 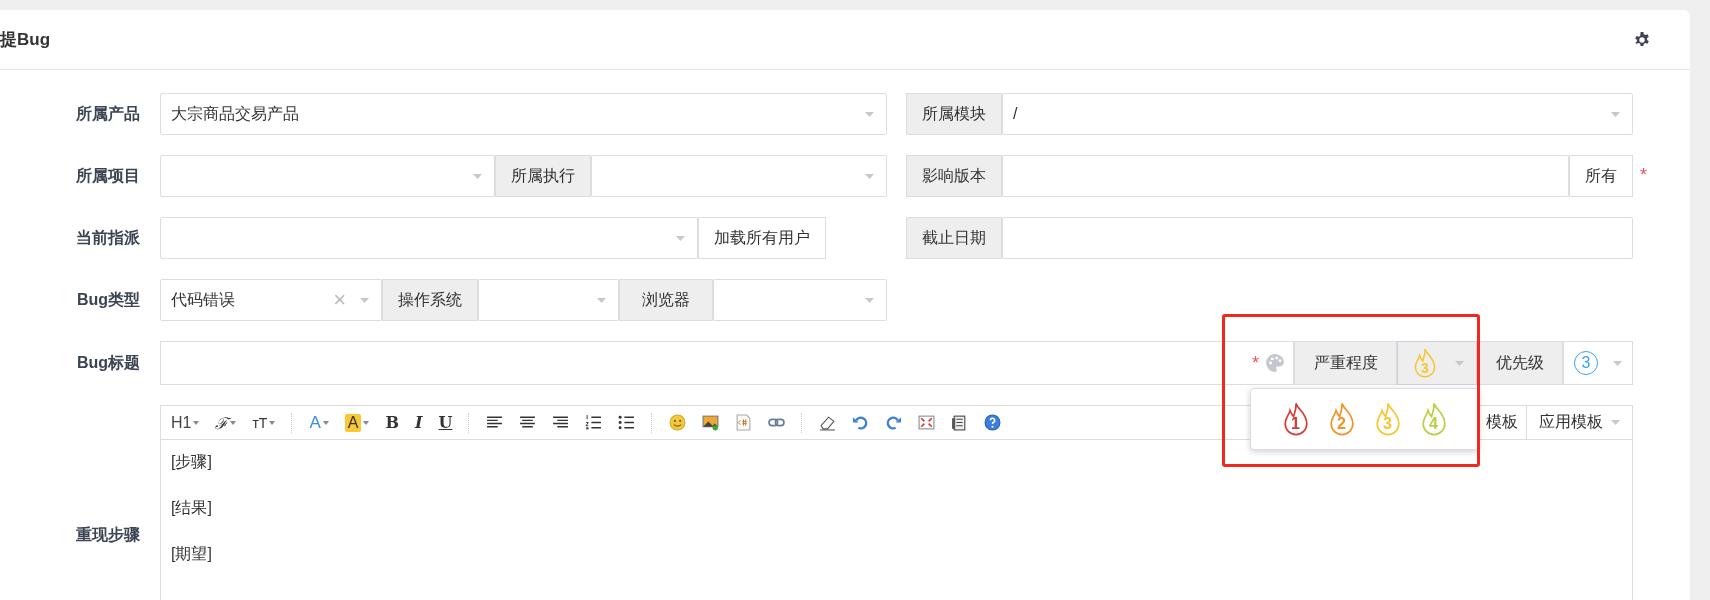 I want to click on load-users-button: 加载所有用户, so click(x=762, y=238).